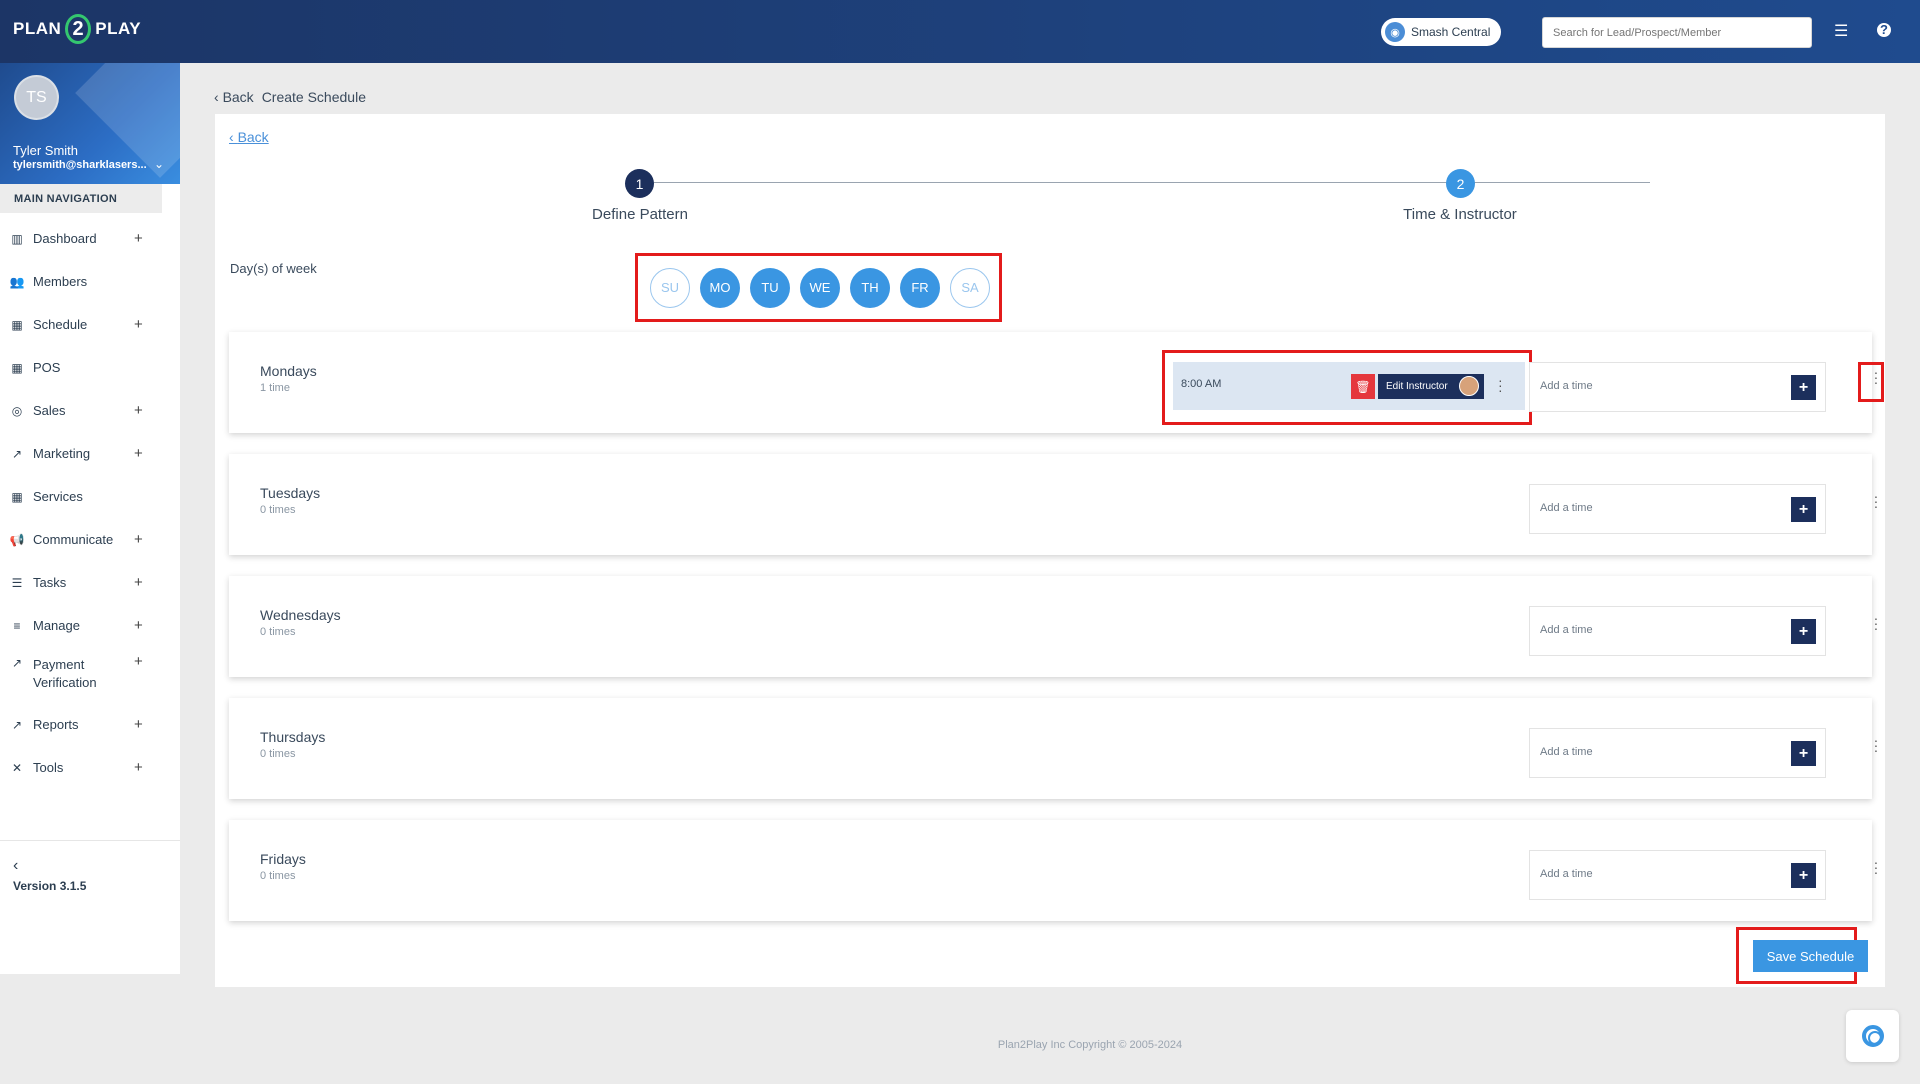 This screenshot has height=1084, width=1920. I want to click on bar-chart-icon: ▥, so click(17, 238).